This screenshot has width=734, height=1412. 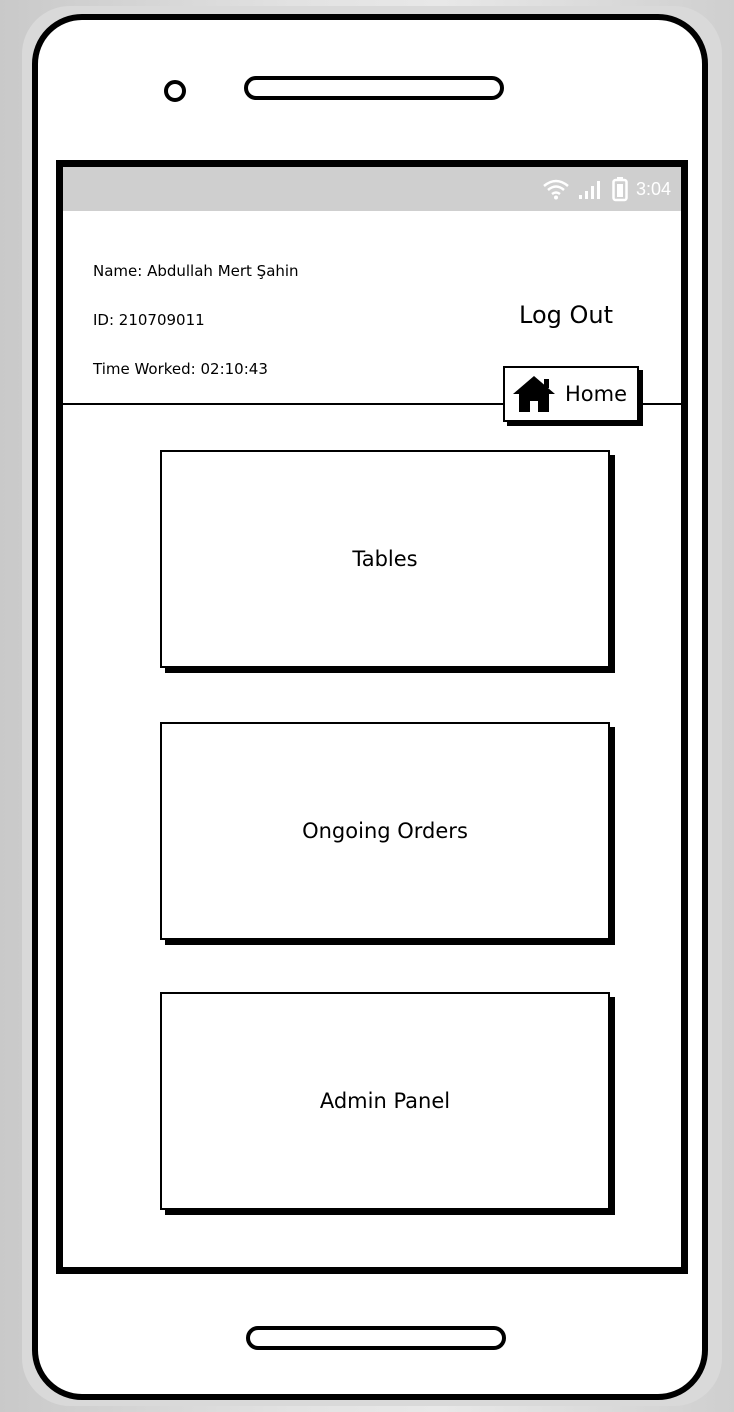 What do you see at coordinates (606, 189) in the screenshot?
I see `status-icons: 3:04` at bounding box center [606, 189].